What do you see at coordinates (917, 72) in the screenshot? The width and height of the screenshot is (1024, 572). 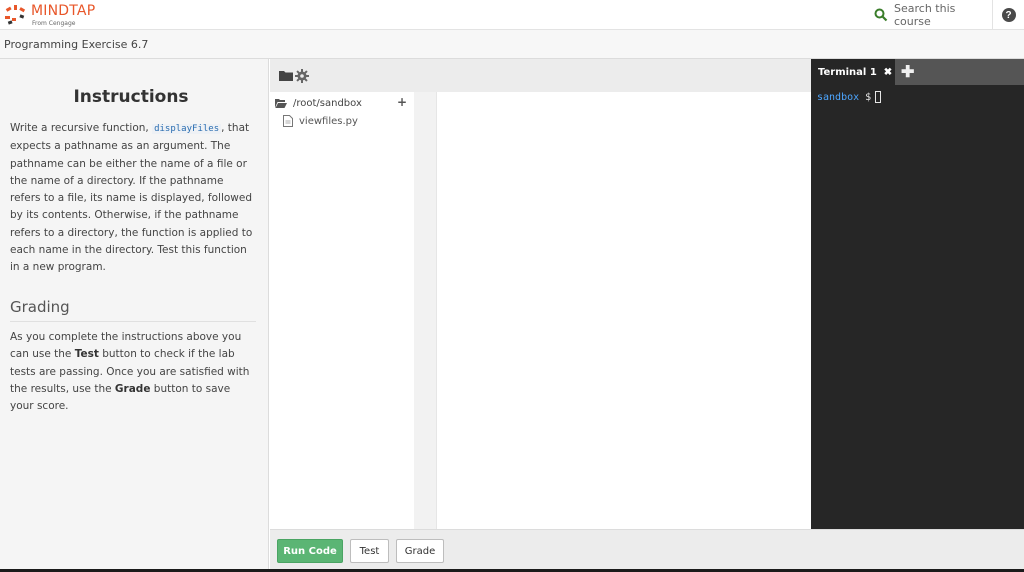 I see `terminal-tab-bar: Terminal 1 ✖ ✚` at bounding box center [917, 72].